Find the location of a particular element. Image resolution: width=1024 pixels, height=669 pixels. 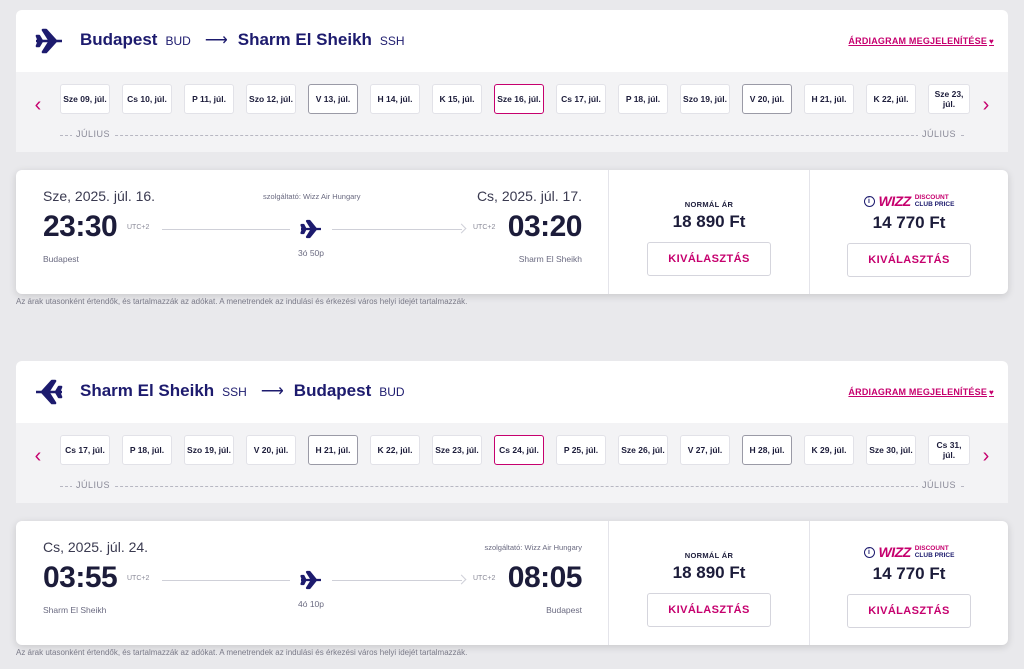

origin-code: SSH is located at coordinates (234, 392).